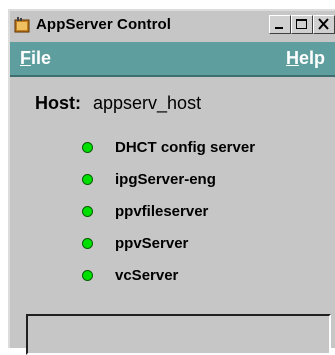 The image size is (335, 355). Describe the element at coordinates (41, 58) in the screenshot. I see `menu-file-label: ile` at that location.